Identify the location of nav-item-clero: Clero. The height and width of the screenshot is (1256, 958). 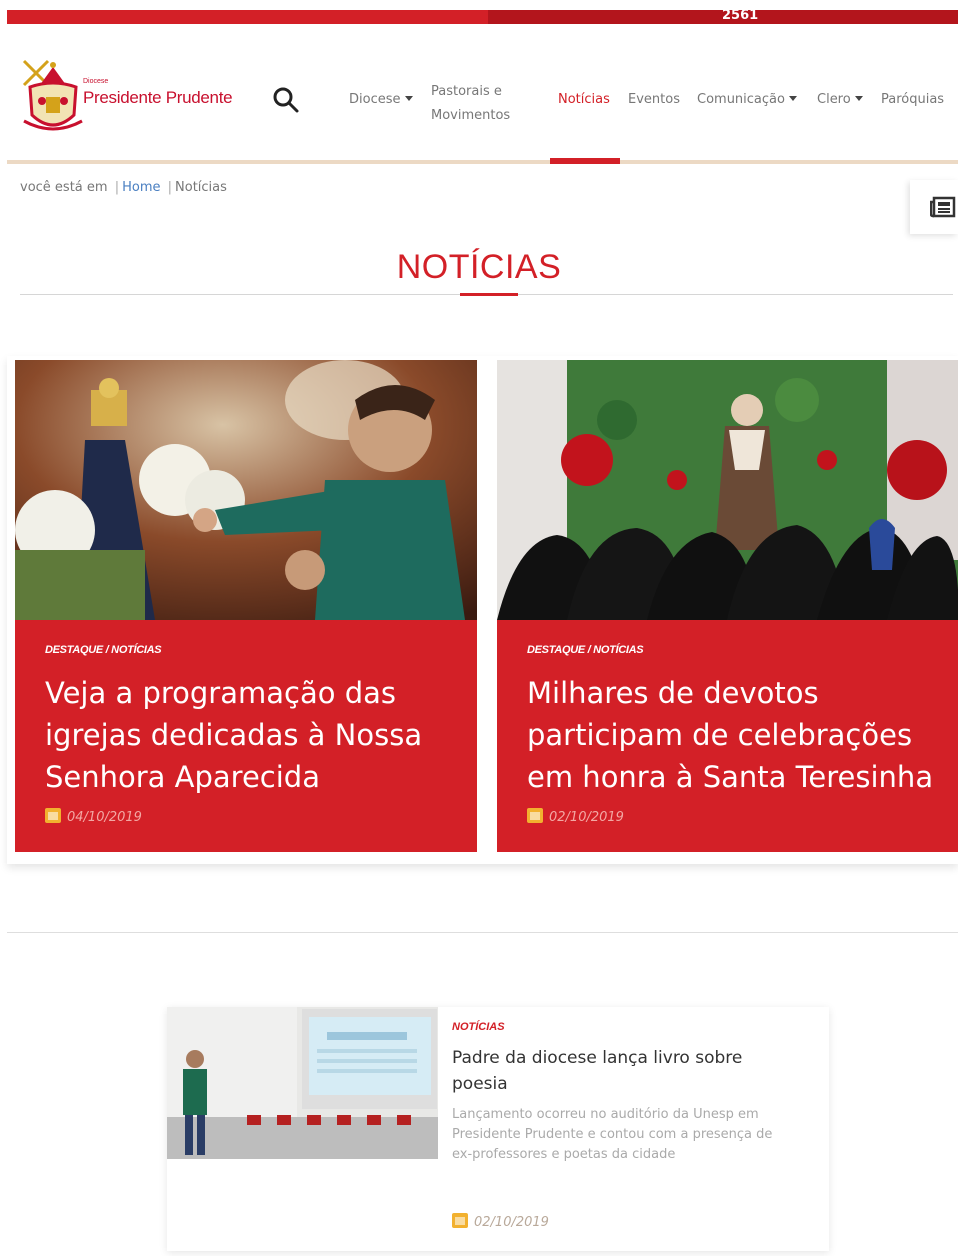
(840, 99).